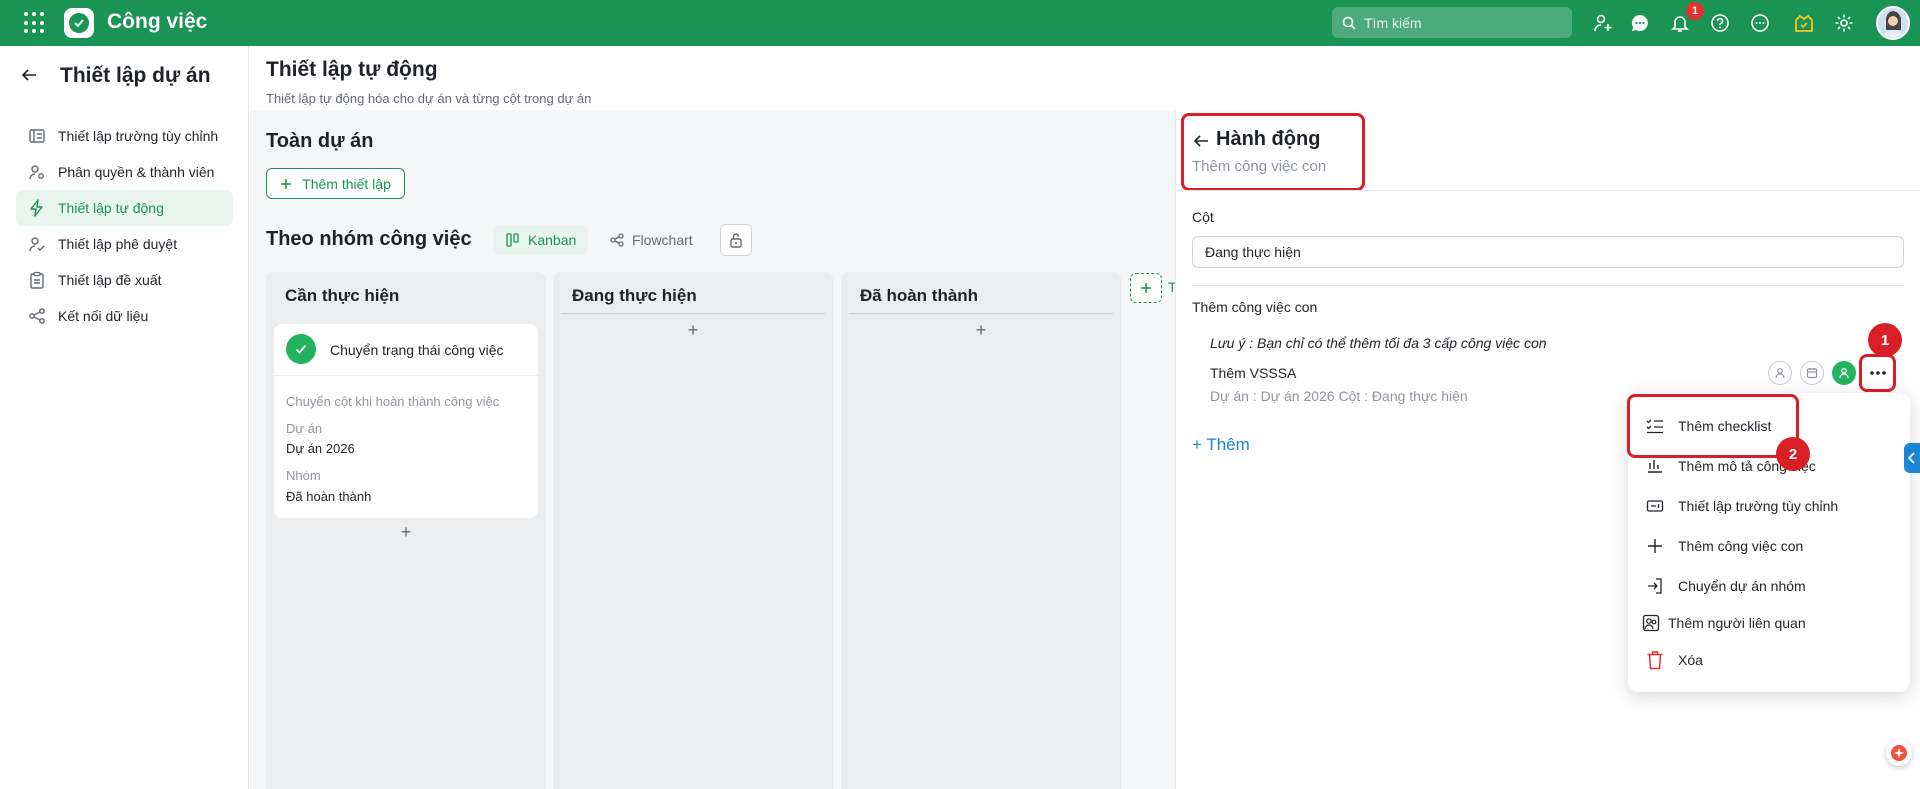 This screenshot has width=1920, height=789. I want to click on column-title: Cần thực hiện, so click(342, 295).